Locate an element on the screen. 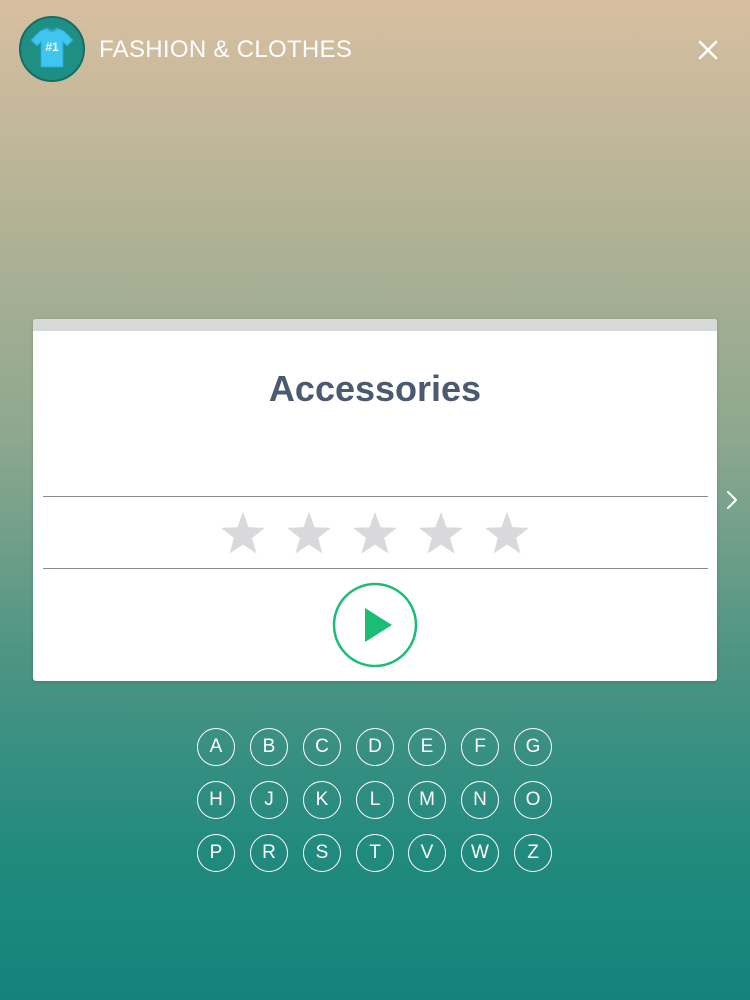 This screenshot has width=750, height=1000. star-5-icon is located at coordinates (507, 533).